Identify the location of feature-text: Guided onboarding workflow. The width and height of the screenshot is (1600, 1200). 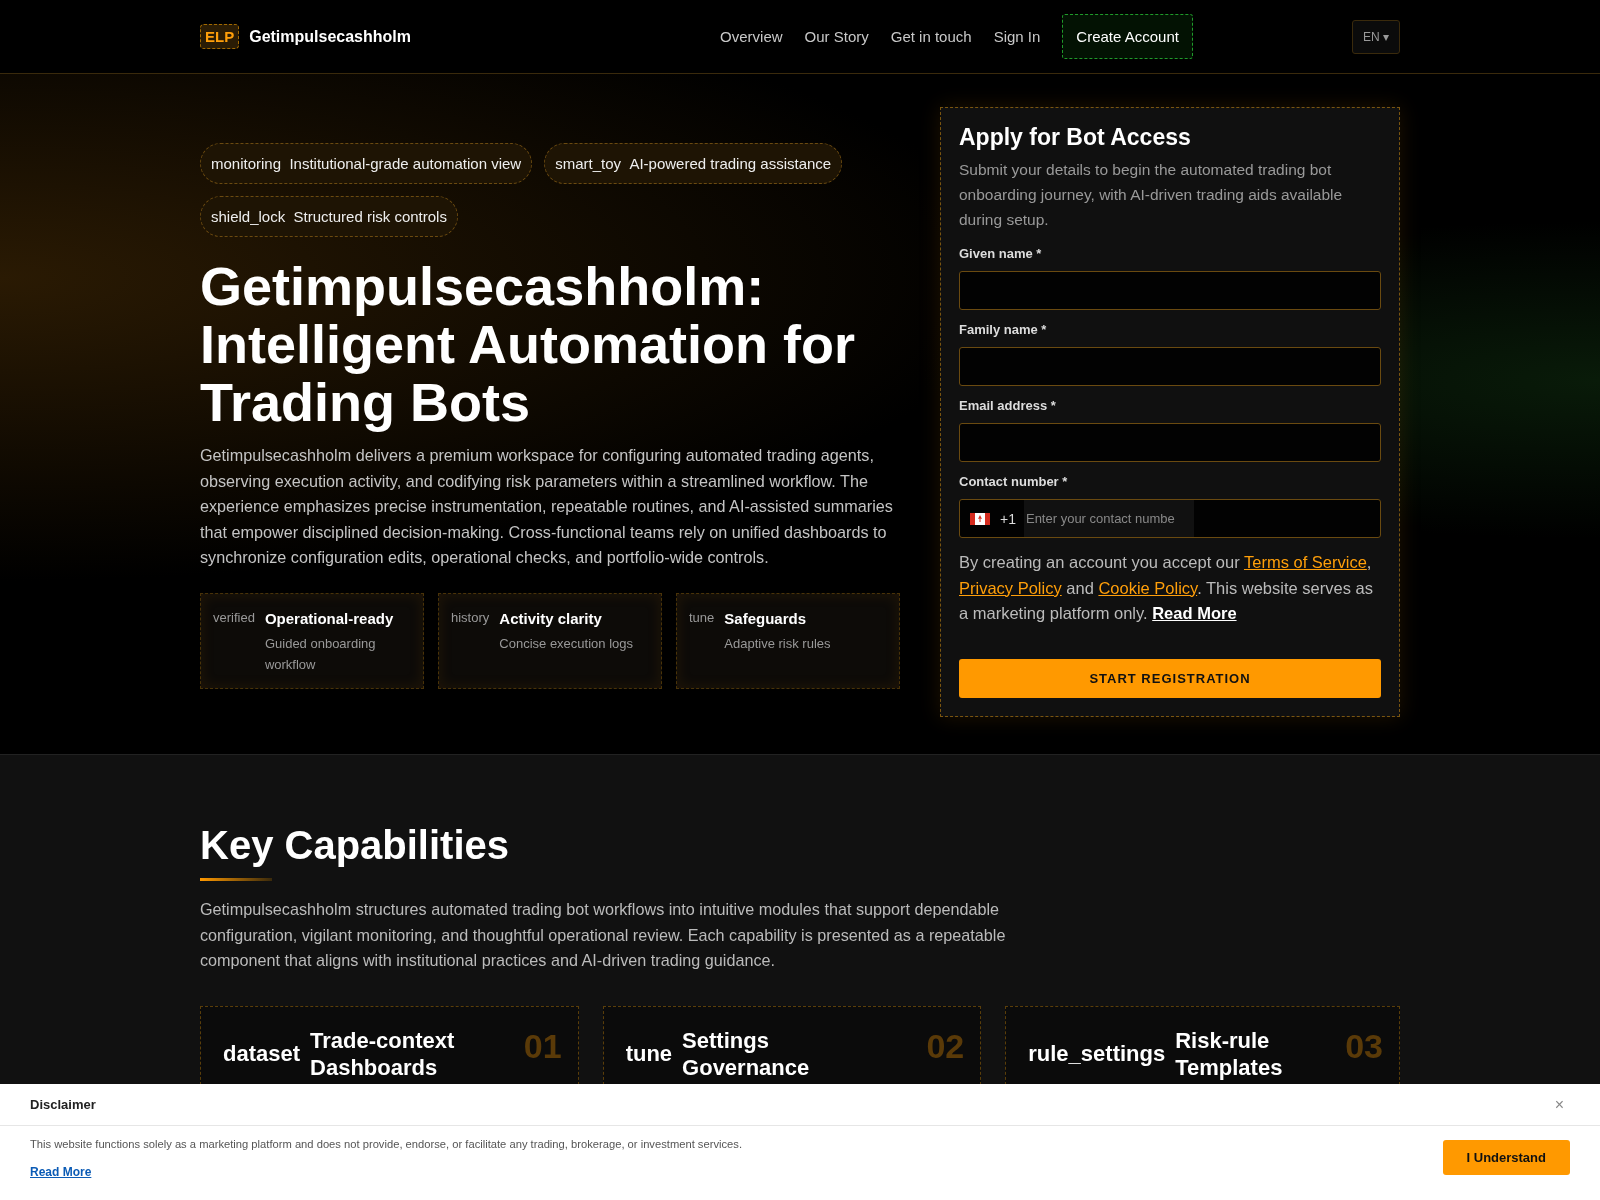
(320, 654).